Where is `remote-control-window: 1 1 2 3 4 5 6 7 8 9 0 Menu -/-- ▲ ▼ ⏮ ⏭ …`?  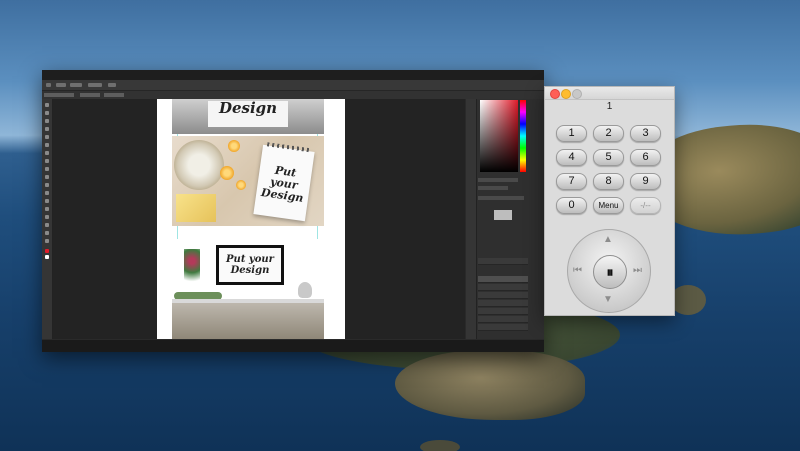
remote-control-window: 1 1 2 3 4 5 6 7 8 9 0 Menu -/-- ▲ ▼ ⏮ ⏭ … is located at coordinates (609, 201).